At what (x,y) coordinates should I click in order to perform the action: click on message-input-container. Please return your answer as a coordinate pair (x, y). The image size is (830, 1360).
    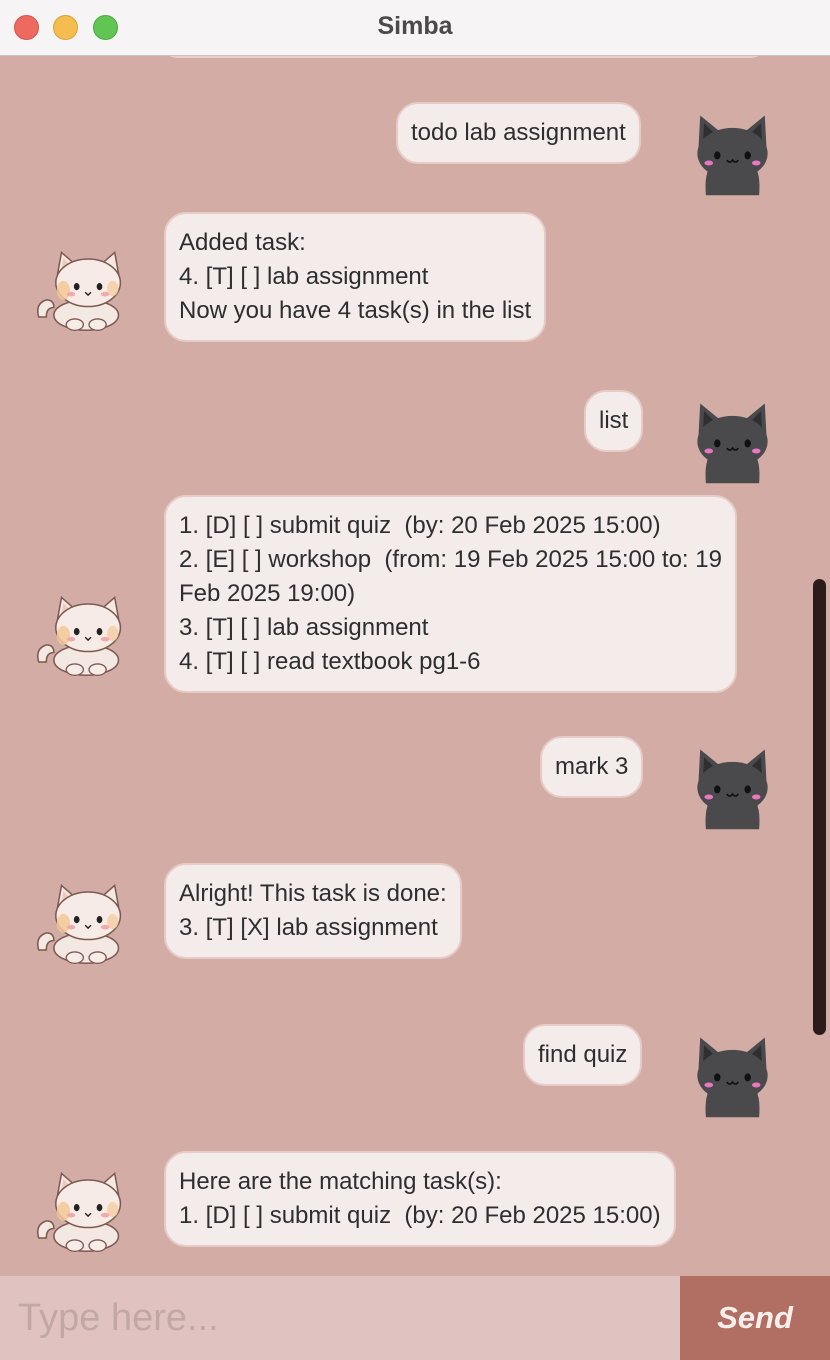
    Looking at the image, I should click on (340, 1318).